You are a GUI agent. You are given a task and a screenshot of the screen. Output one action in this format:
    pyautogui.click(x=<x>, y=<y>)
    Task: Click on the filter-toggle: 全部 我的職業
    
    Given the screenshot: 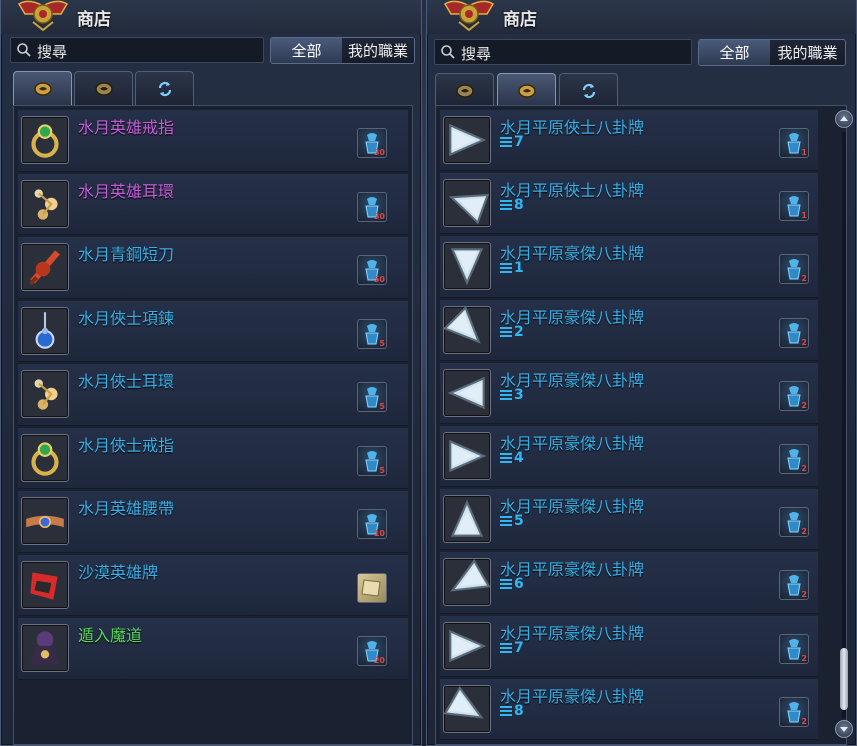 What is the action you would take?
    pyautogui.click(x=772, y=52)
    